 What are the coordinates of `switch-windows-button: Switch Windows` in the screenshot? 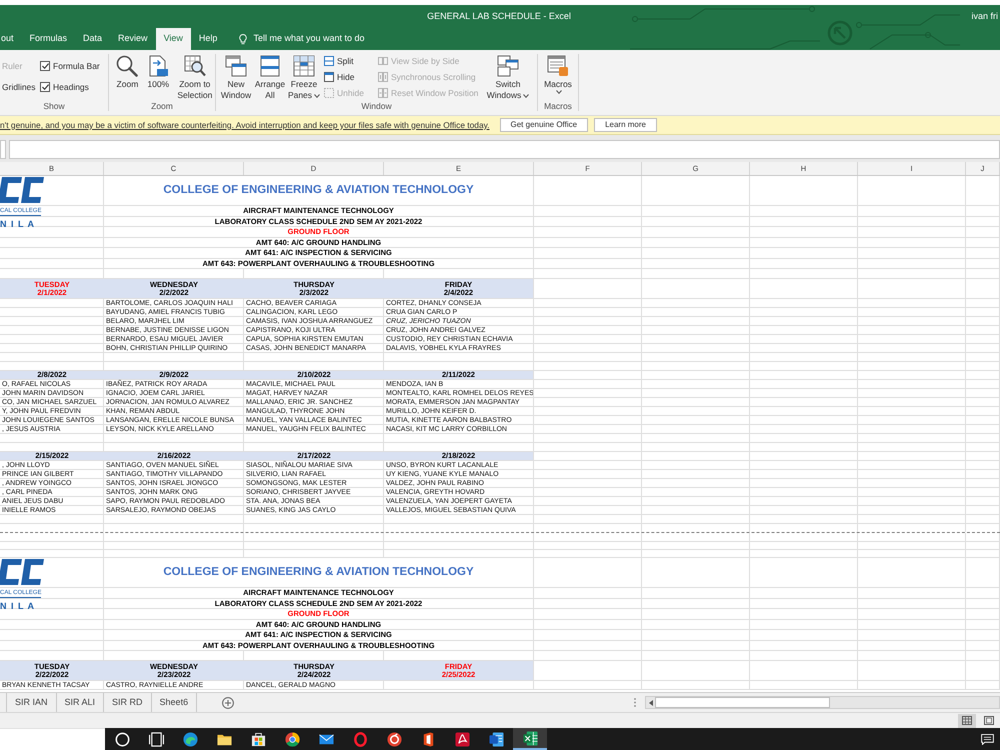 It's located at (508, 75).